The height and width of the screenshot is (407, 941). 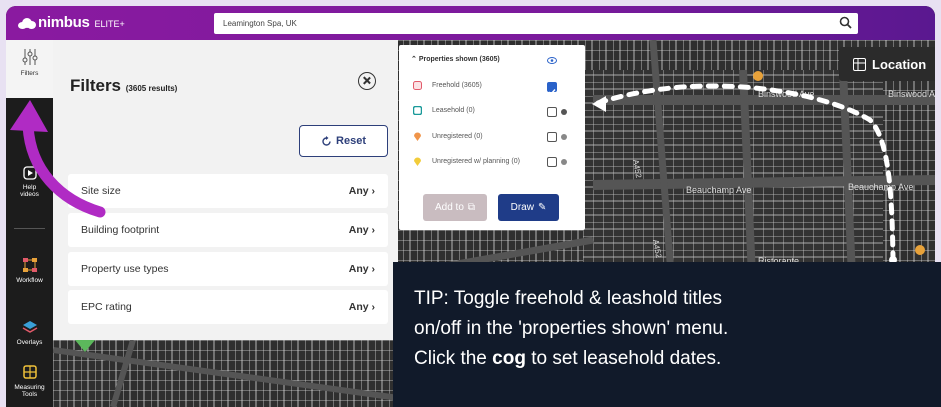 I want to click on dotted-leader-line, so click(x=745, y=172).